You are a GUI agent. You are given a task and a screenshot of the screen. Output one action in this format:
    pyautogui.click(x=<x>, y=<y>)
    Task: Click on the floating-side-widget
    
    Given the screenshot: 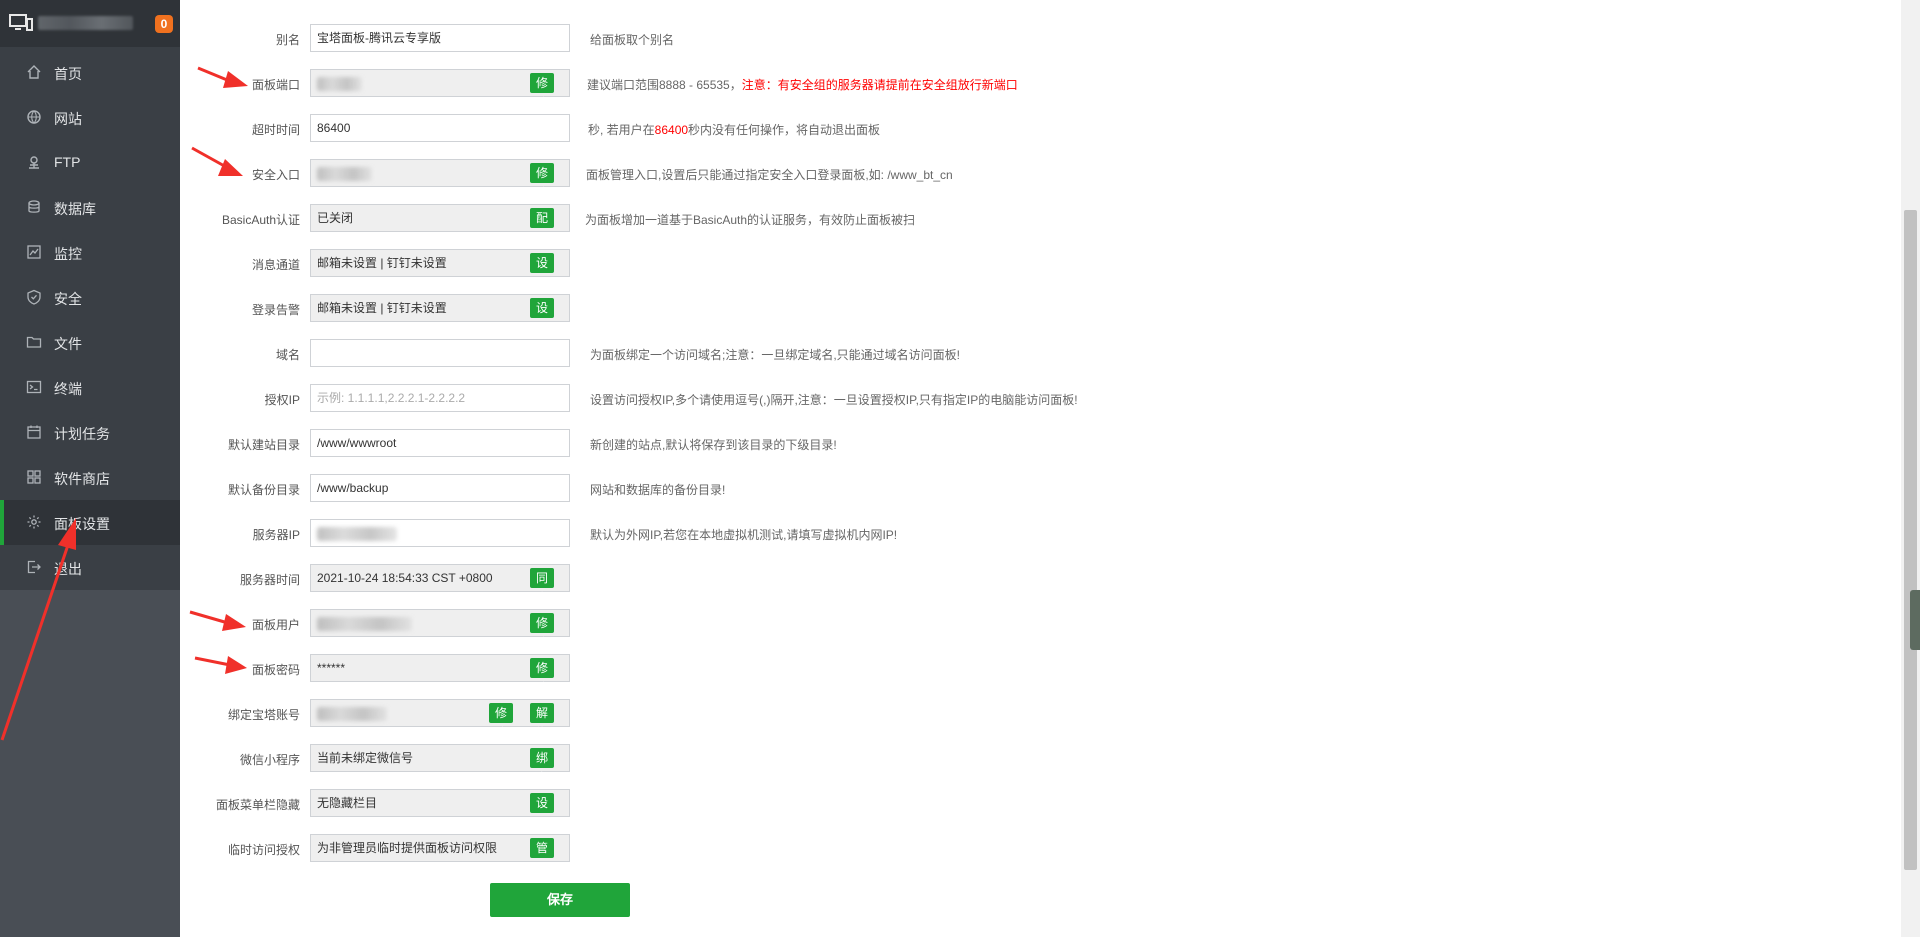 What is the action you would take?
    pyautogui.click(x=1915, y=620)
    